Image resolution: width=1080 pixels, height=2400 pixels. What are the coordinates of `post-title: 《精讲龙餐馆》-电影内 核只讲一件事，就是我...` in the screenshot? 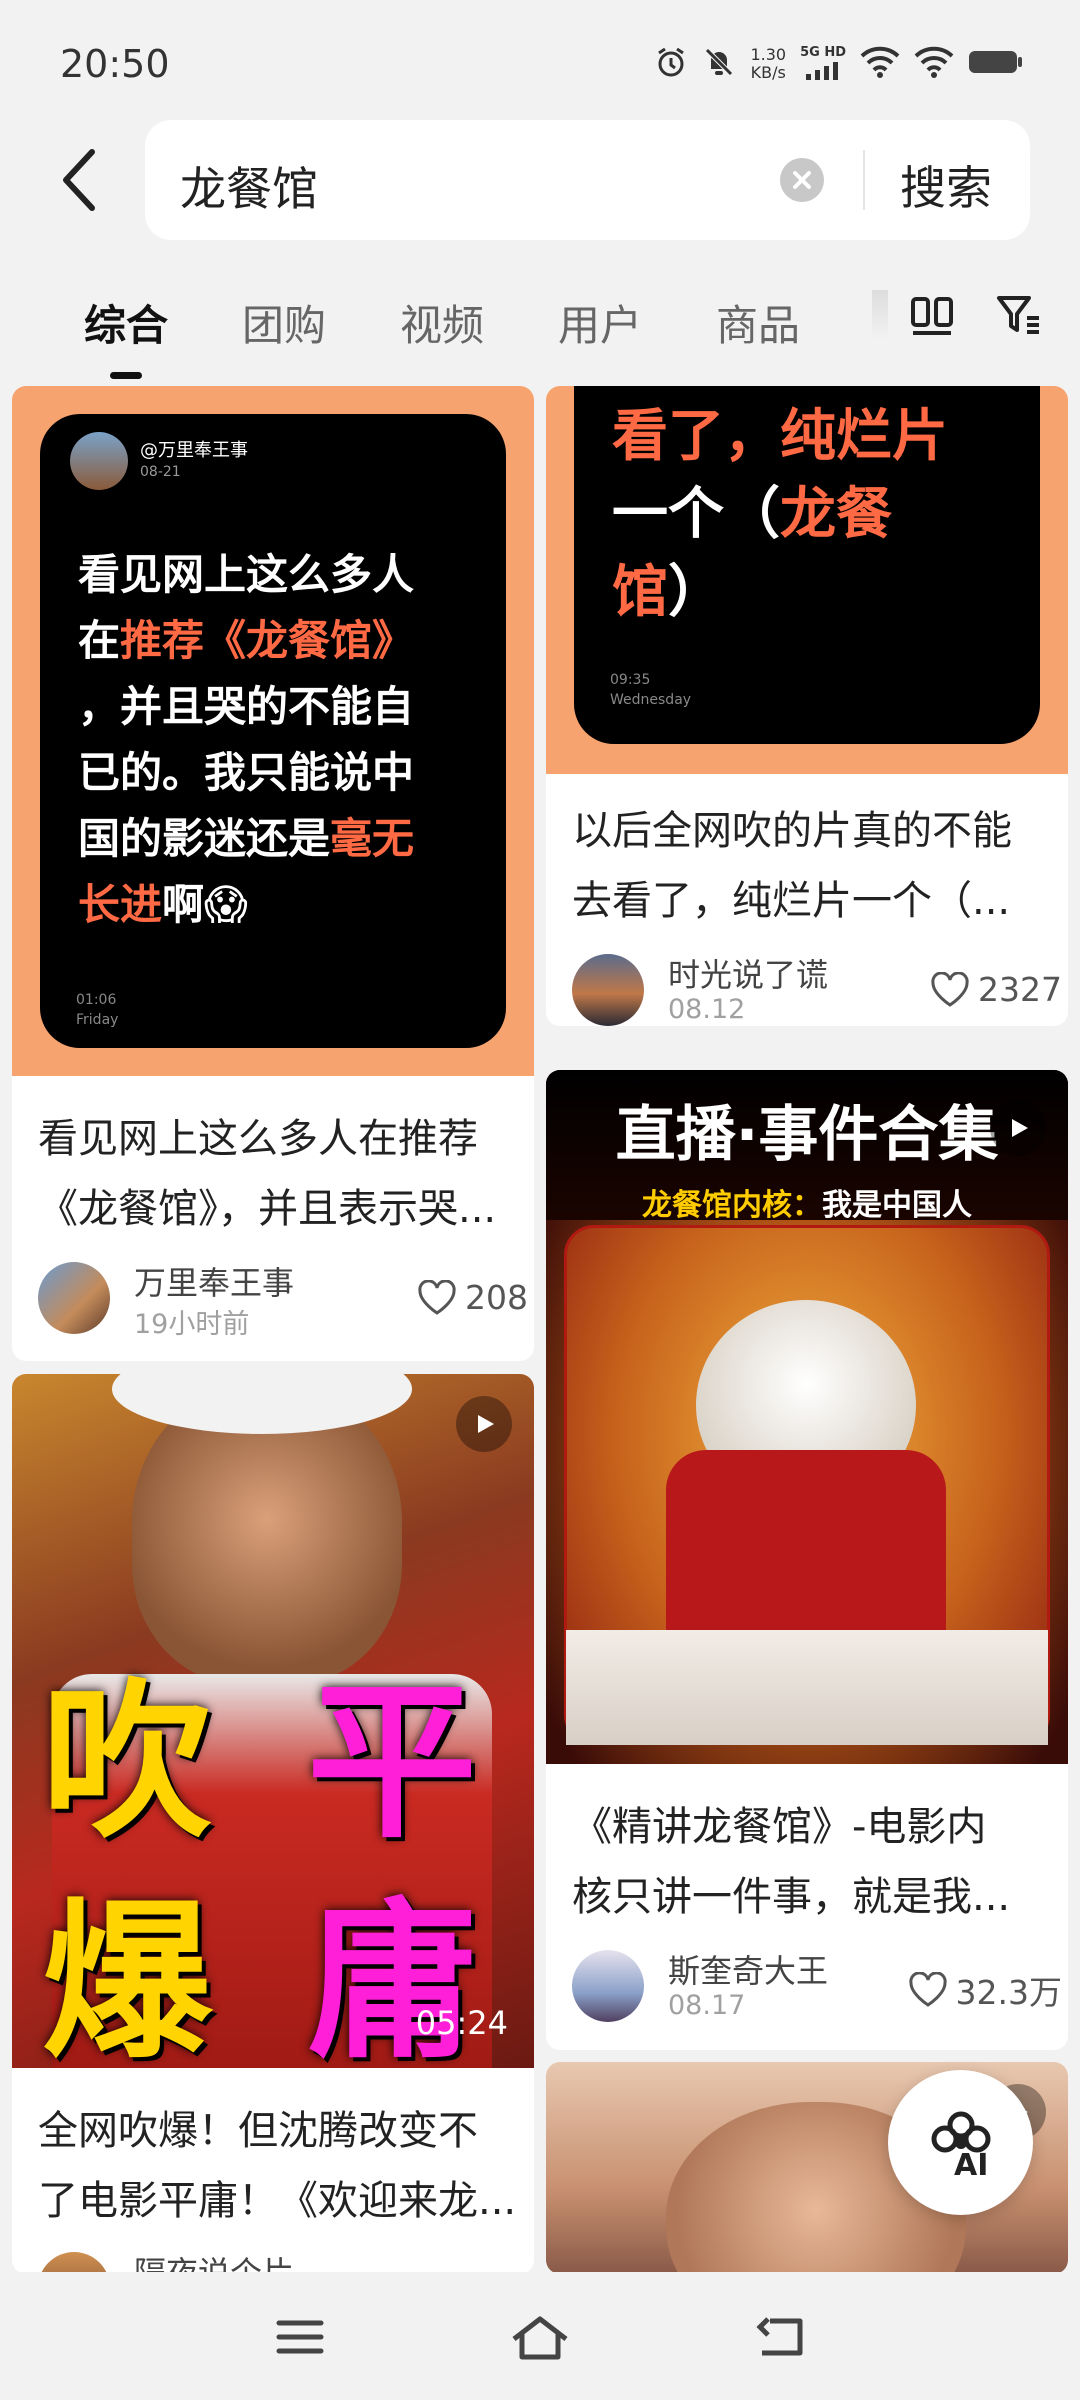 It's located at (812, 1862).